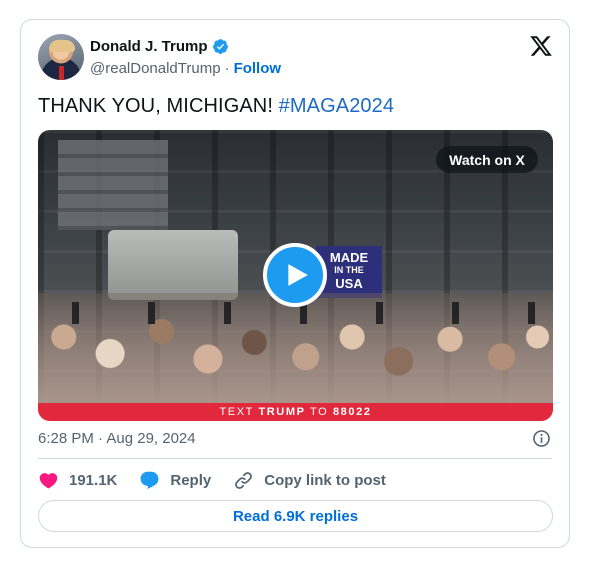 This screenshot has height=568, width=590. I want to click on like-count: 191.1K, so click(93, 480).